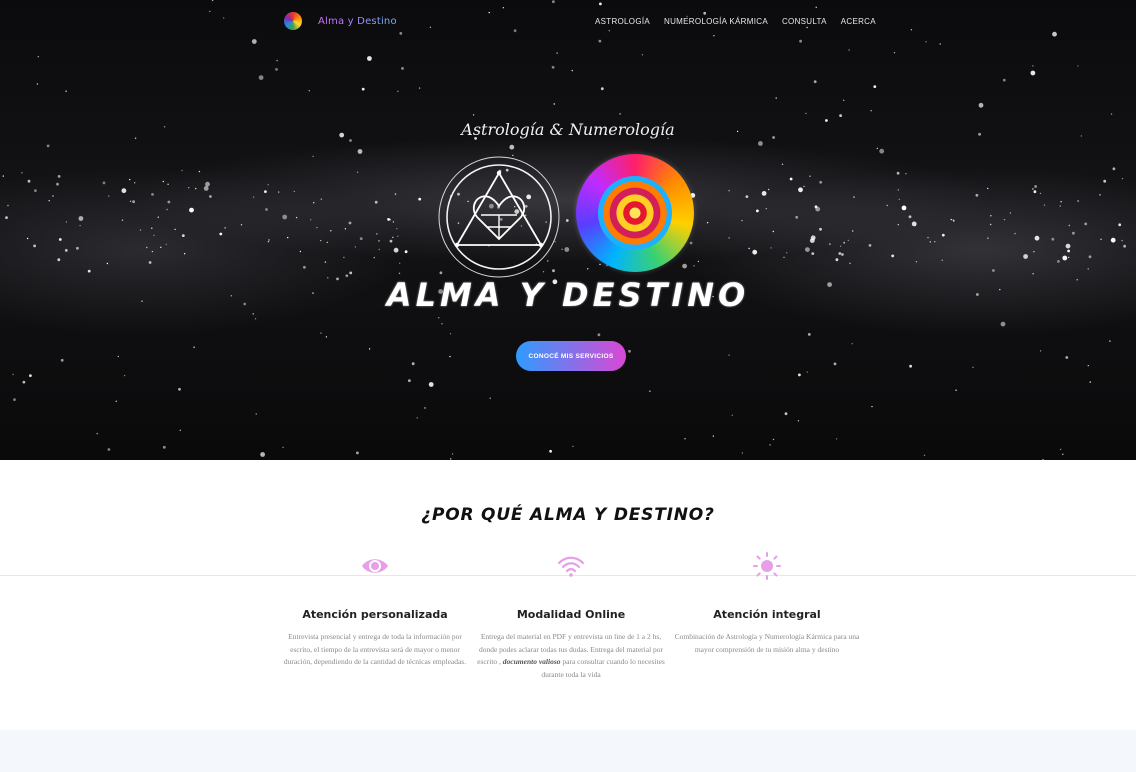 The width and height of the screenshot is (1136, 772). I want to click on nav-link-astrologia: ASTROLOGÍA, so click(622, 21).